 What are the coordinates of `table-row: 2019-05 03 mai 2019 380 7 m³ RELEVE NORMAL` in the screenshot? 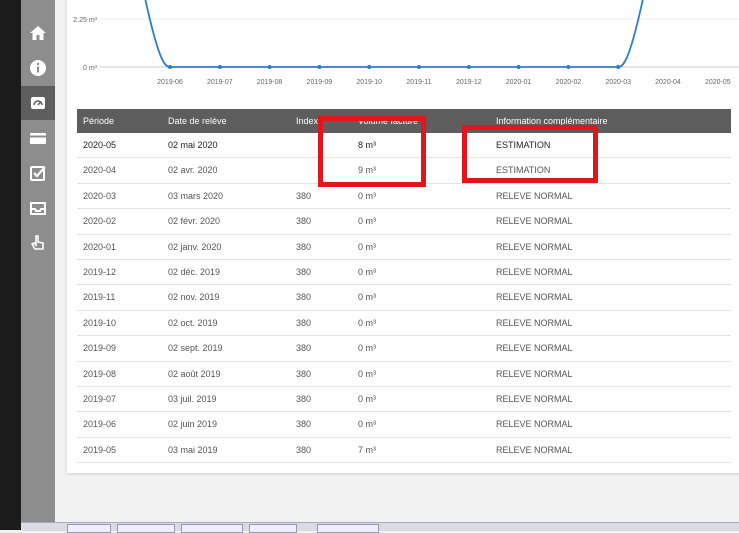 It's located at (404, 451).